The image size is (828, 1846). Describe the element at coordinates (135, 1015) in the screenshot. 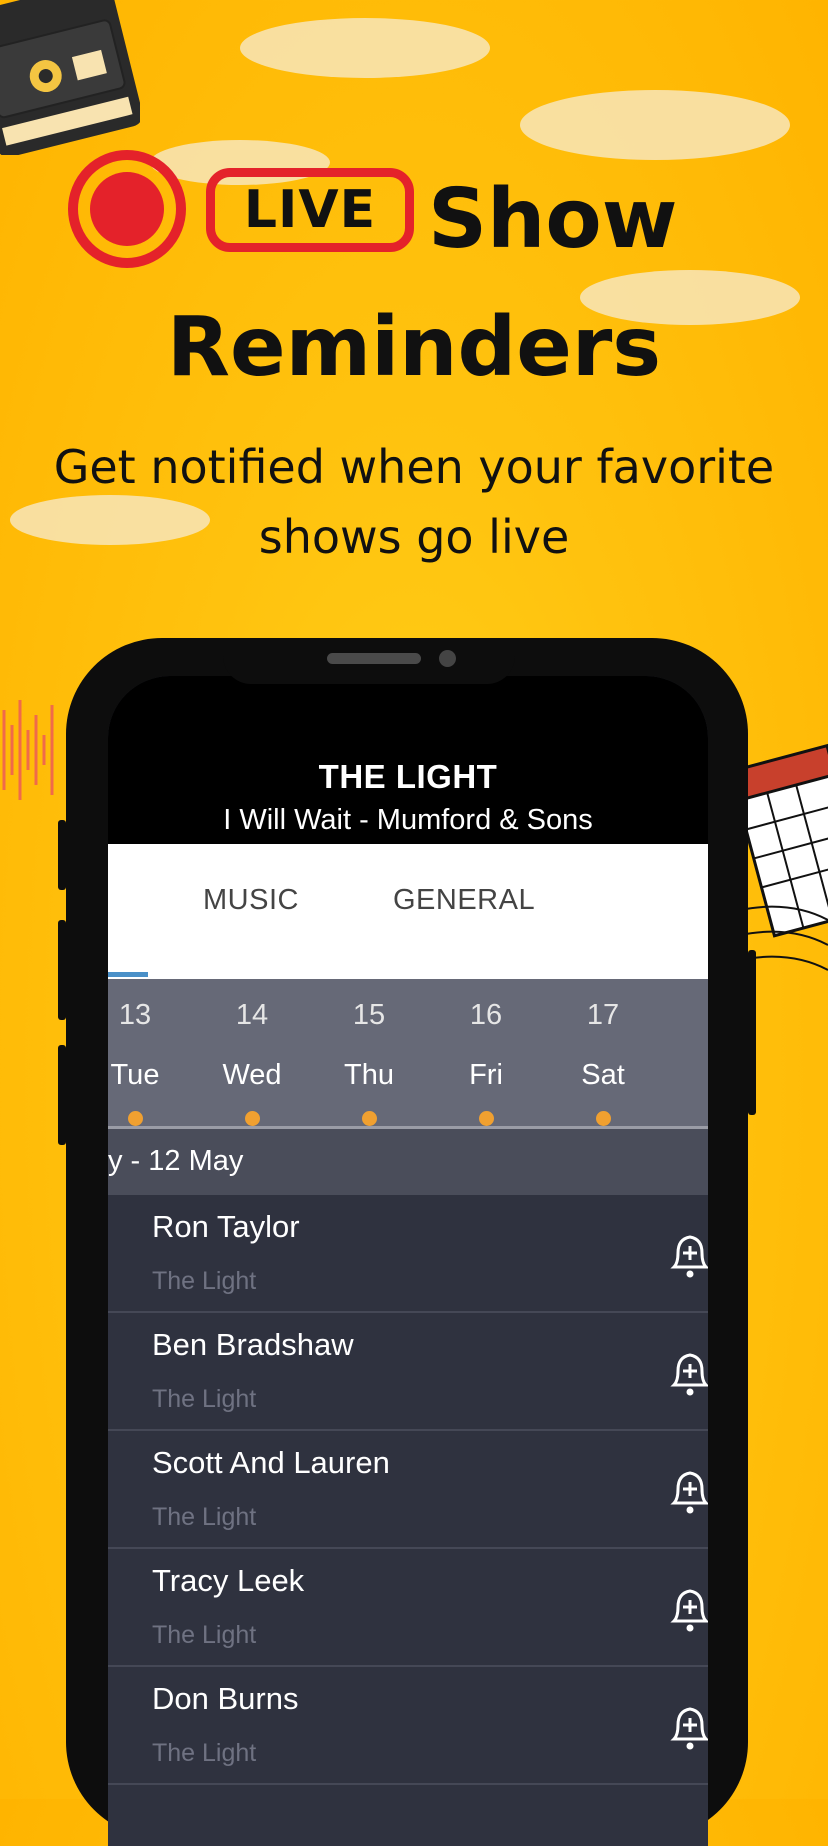

I see `day-number: 13` at that location.